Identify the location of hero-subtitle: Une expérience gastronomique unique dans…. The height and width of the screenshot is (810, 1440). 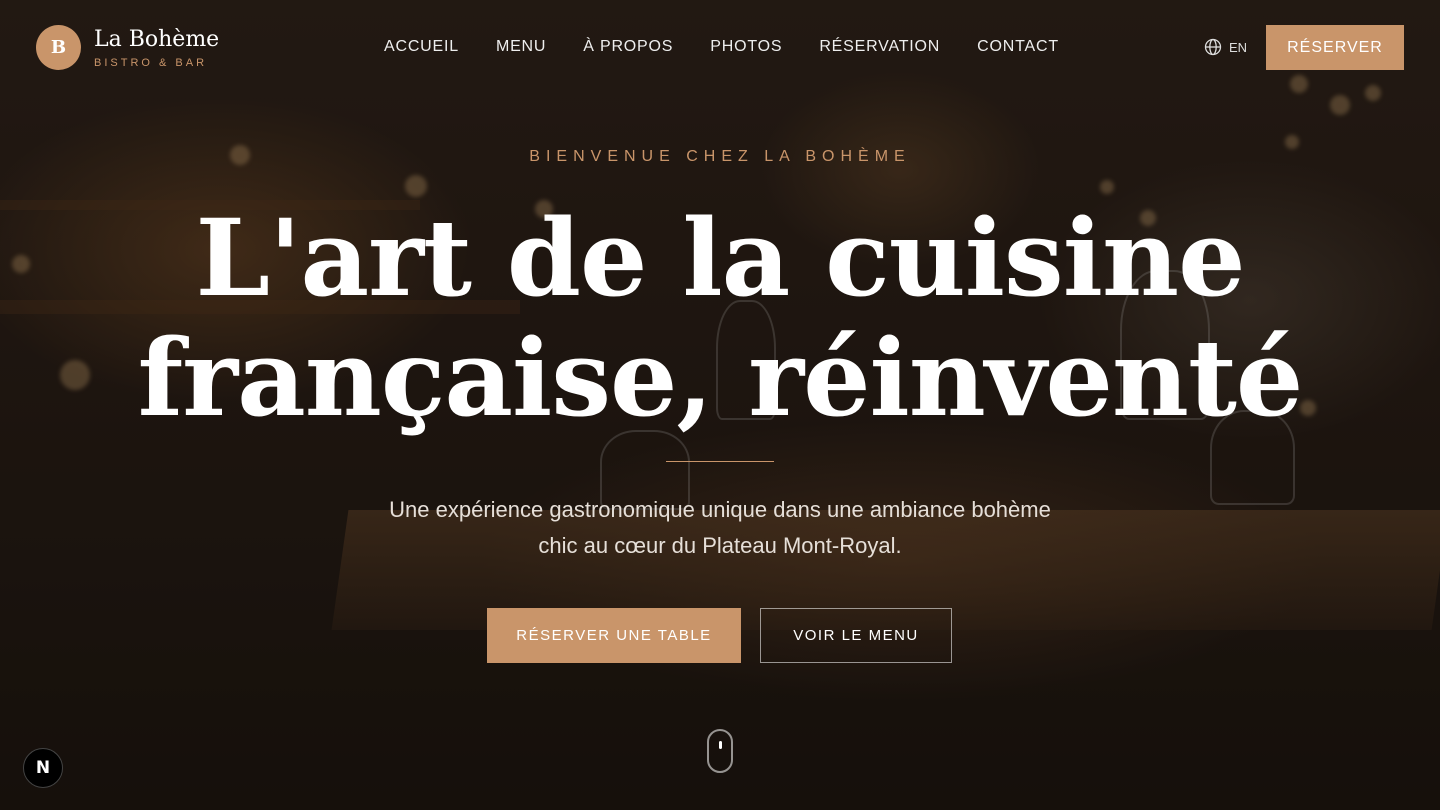
(720, 528).